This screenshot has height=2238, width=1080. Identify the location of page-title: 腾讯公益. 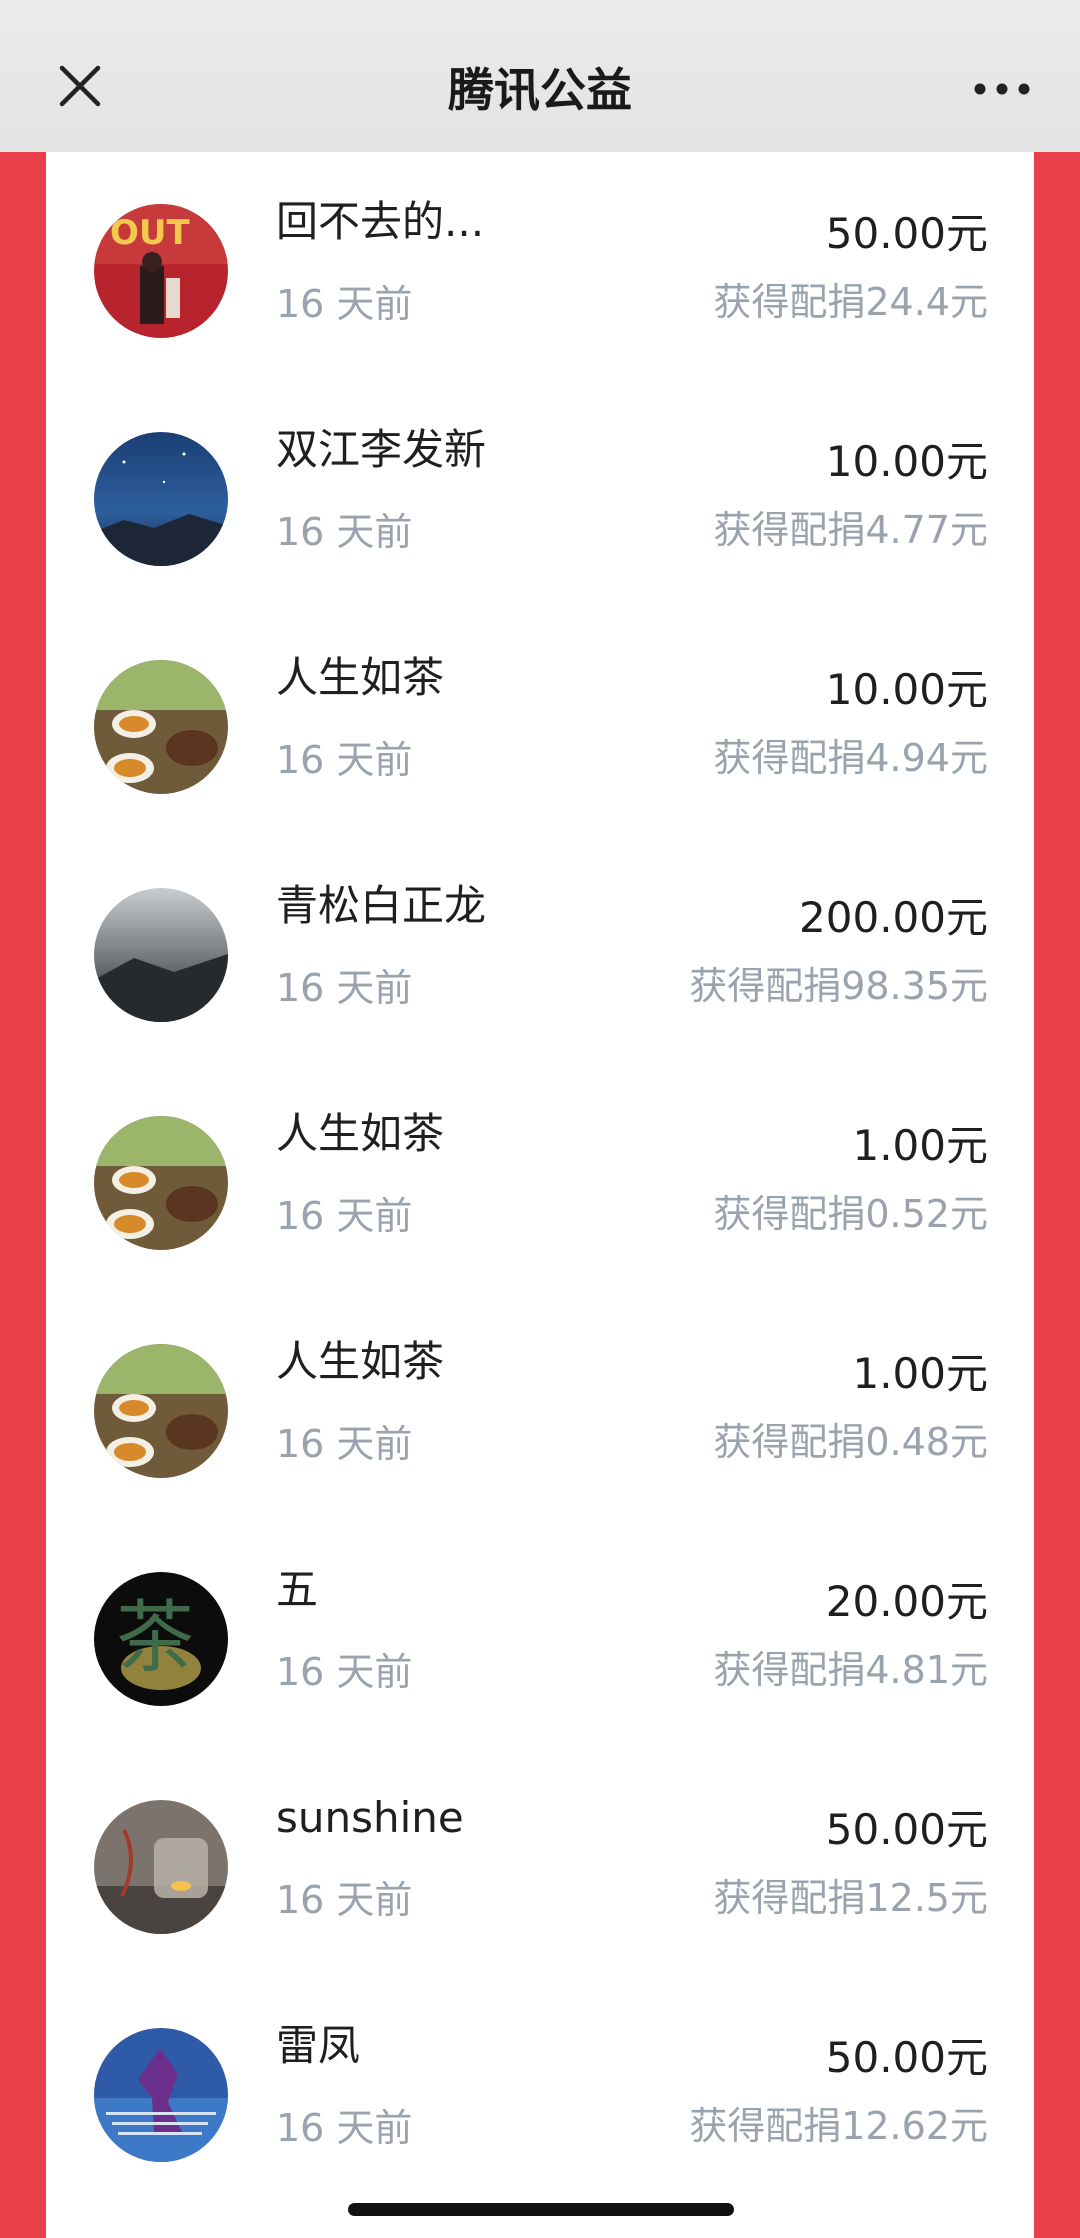
(540, 90).